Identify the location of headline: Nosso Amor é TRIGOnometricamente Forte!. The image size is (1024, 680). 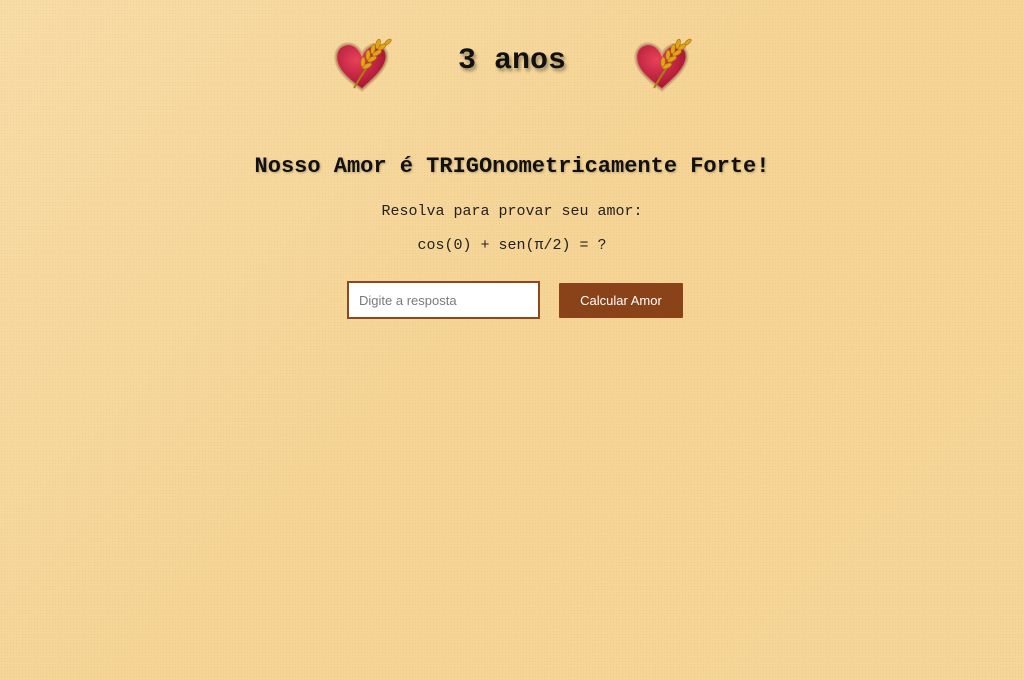
(512, 166).